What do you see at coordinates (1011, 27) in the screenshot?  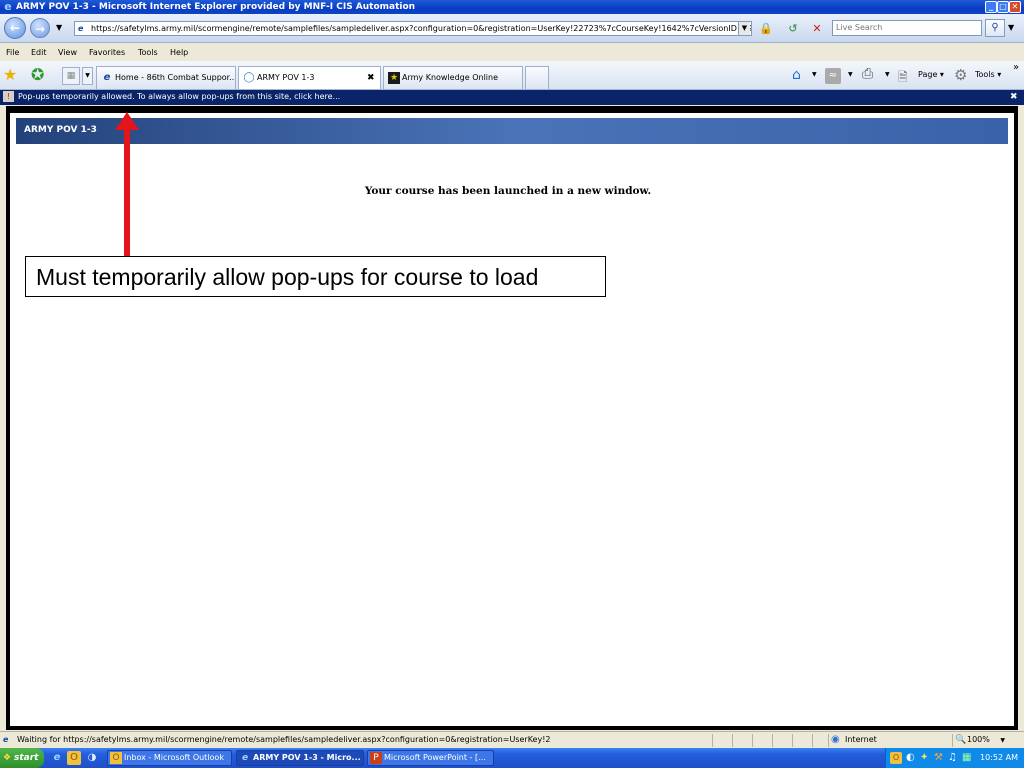 I see `search-options-icon: ▼` at bounding box center [1011, 27].